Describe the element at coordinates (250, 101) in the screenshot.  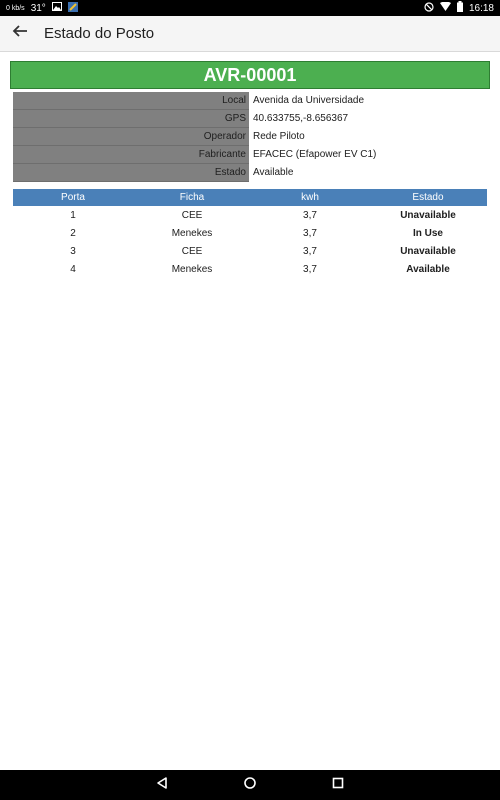
I see `info-row-local: Local Avenida da Universidade` at that location.